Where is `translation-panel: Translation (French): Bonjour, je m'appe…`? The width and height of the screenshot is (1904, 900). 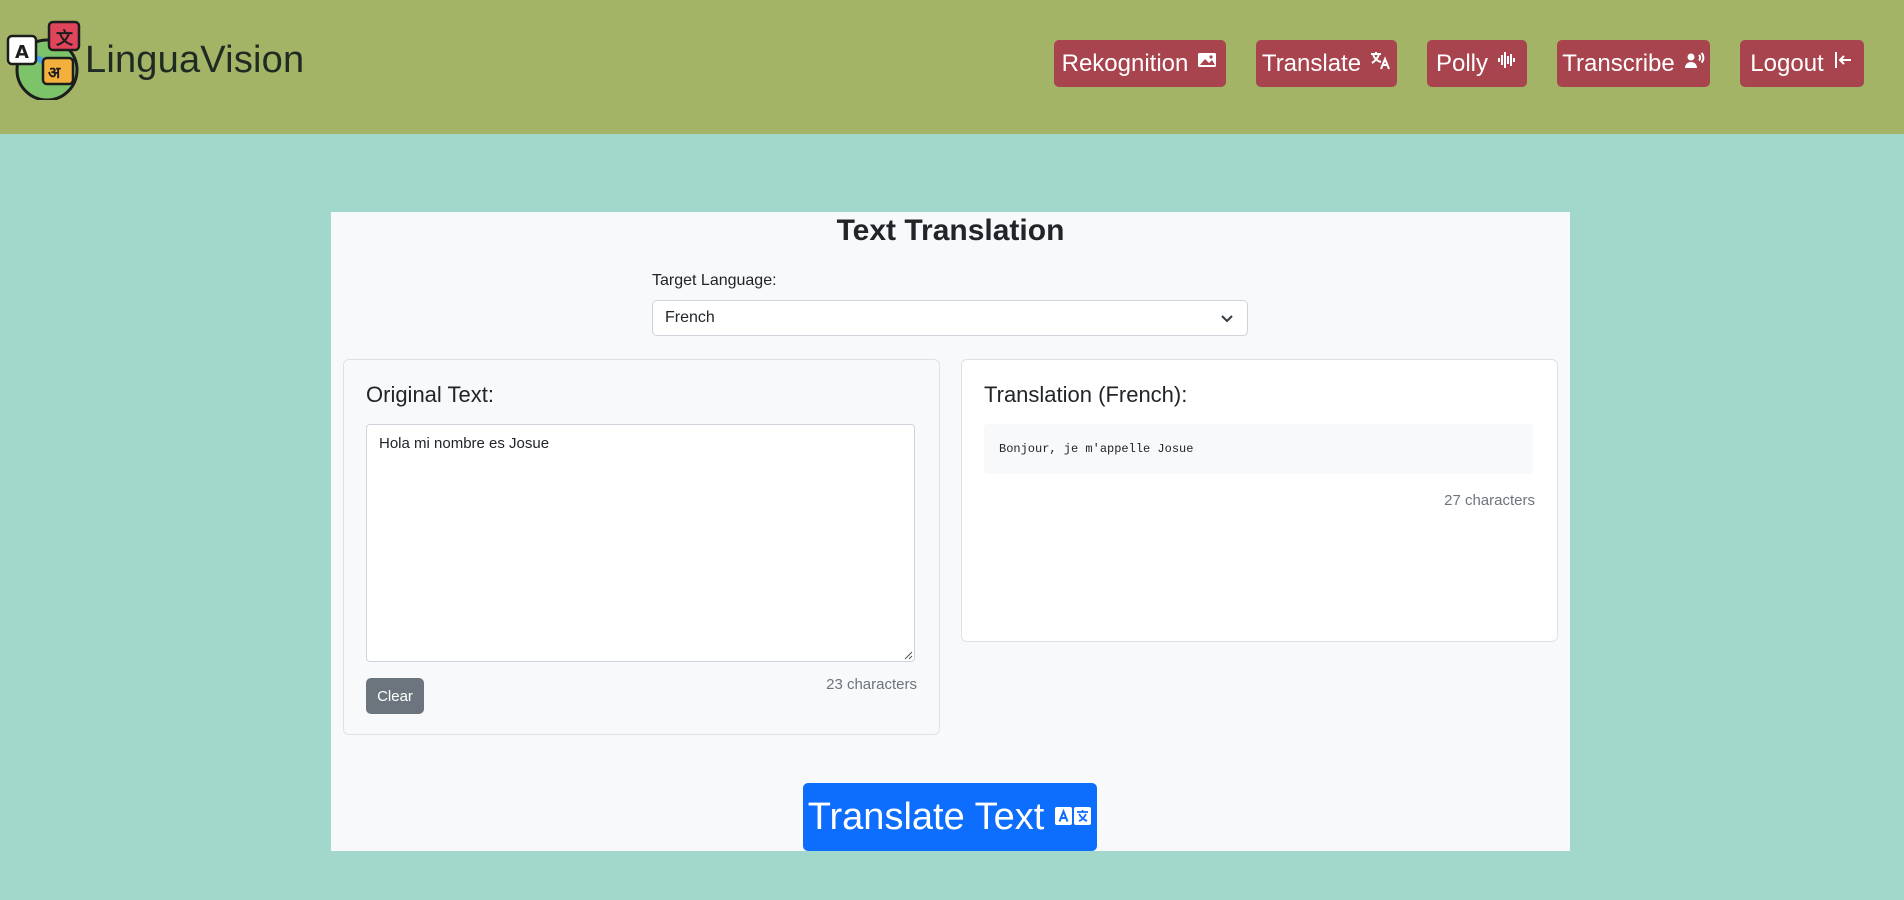 translation-panel: Translation (French): Bonjour, je m'appe… is located at coordinates (1259, 500).